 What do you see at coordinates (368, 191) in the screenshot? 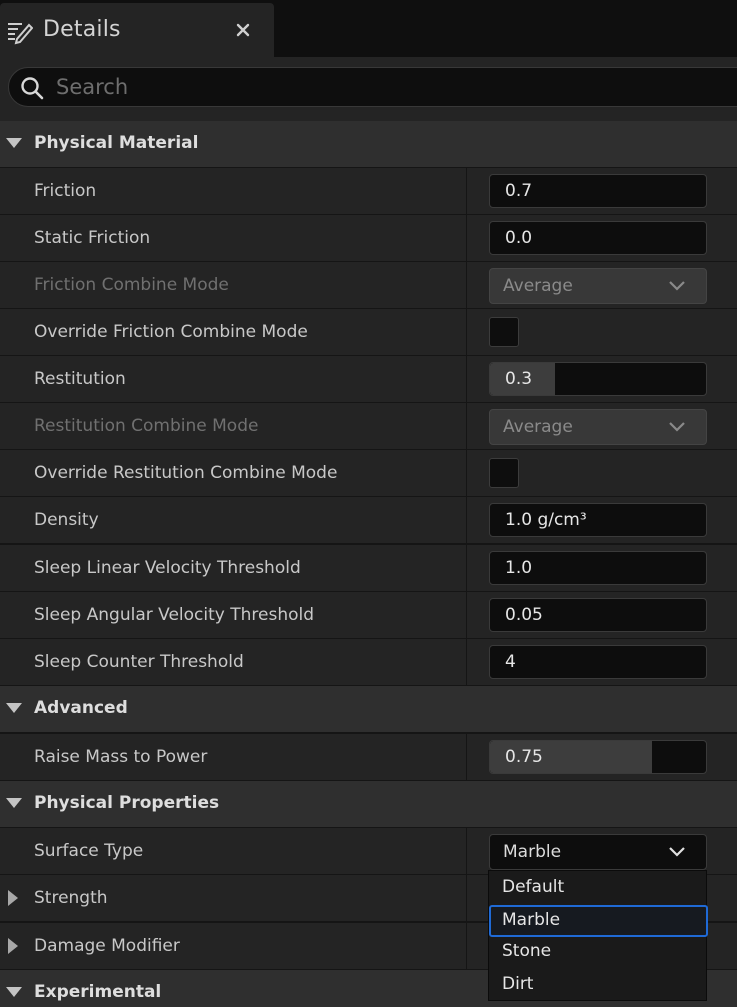
I see `row-friction: Friction 0.7` at bounding box center [368, 191].